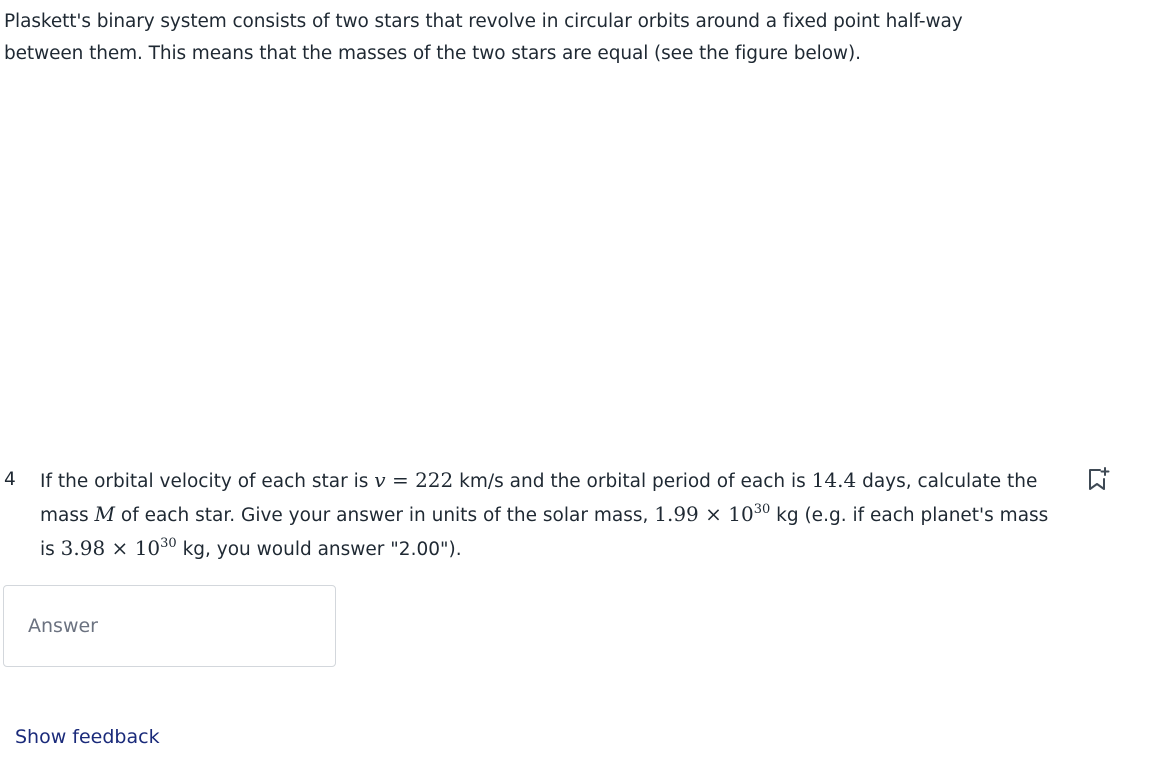  What do you see at coordinates (83, 548) in the screenshot?
I see `example-mass-mantissa: 3.98` at bounding box center [83, 548].